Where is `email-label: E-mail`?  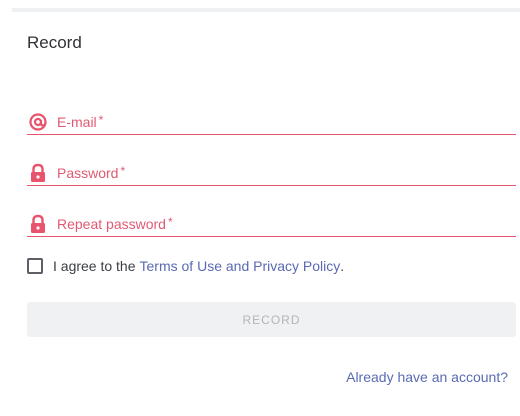 email-label: E-mail is located at coordinates (77, 122).